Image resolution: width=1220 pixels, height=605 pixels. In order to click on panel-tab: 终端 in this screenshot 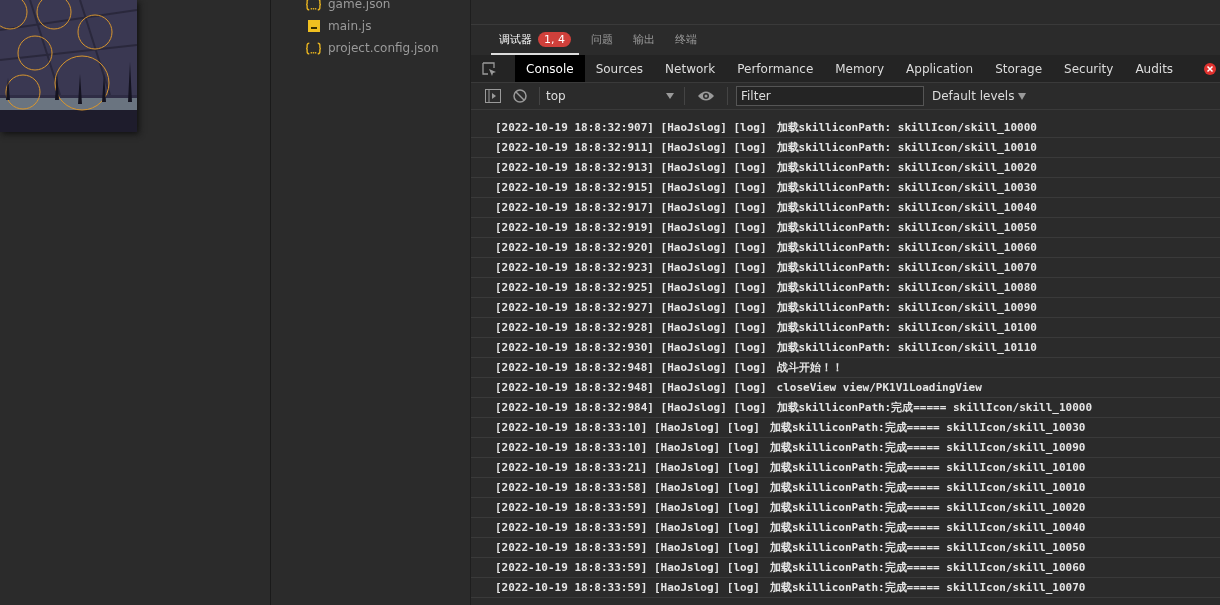, I will do `click(686, 40)`.